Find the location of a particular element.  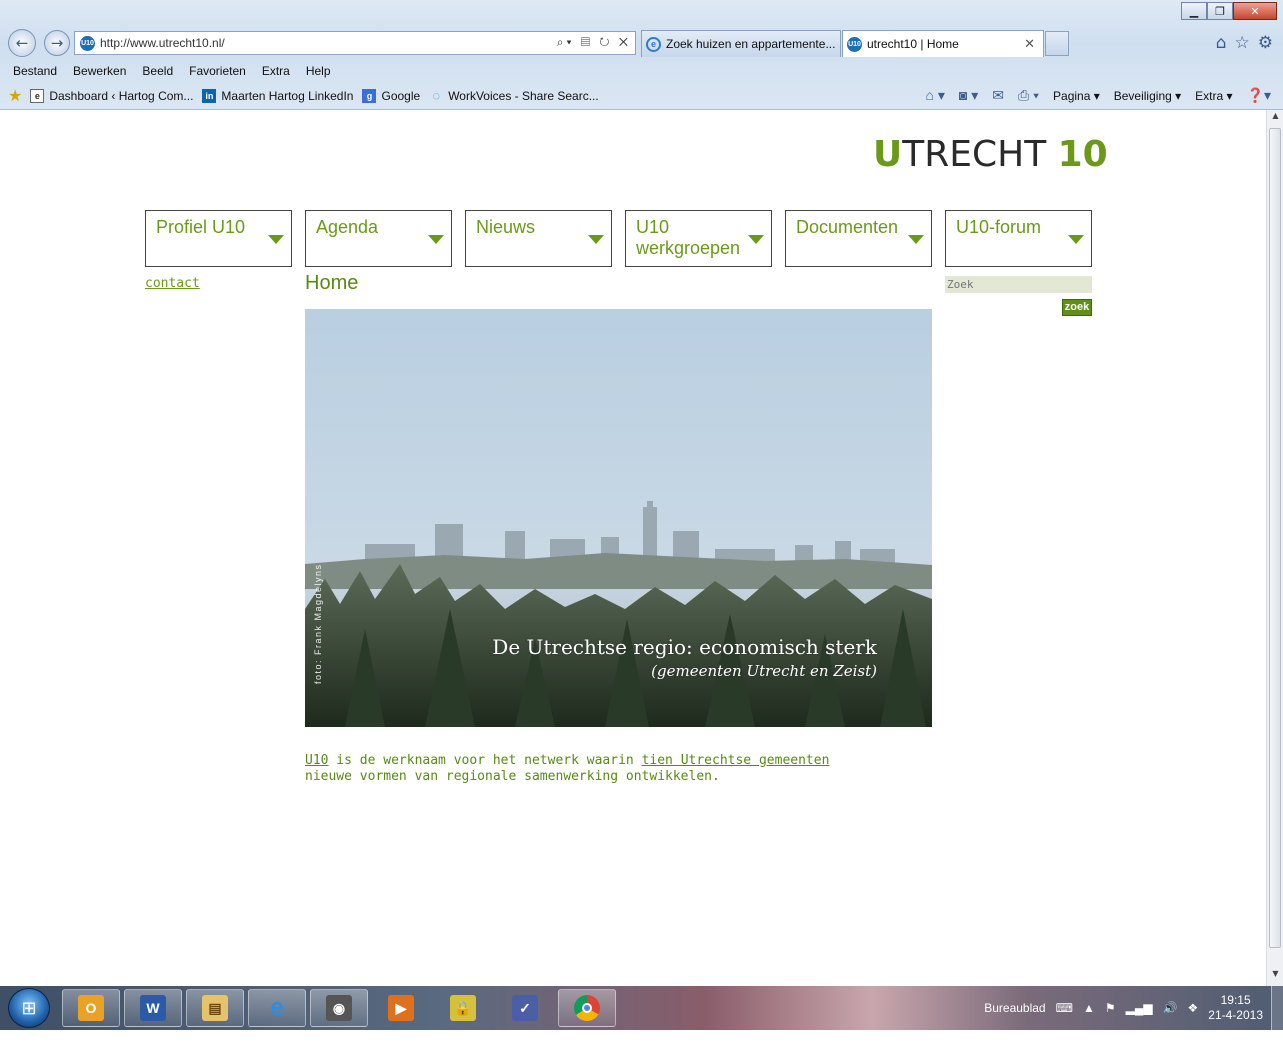

clock-date: 21-4-2013 is located at coordinates (1235, 1015).